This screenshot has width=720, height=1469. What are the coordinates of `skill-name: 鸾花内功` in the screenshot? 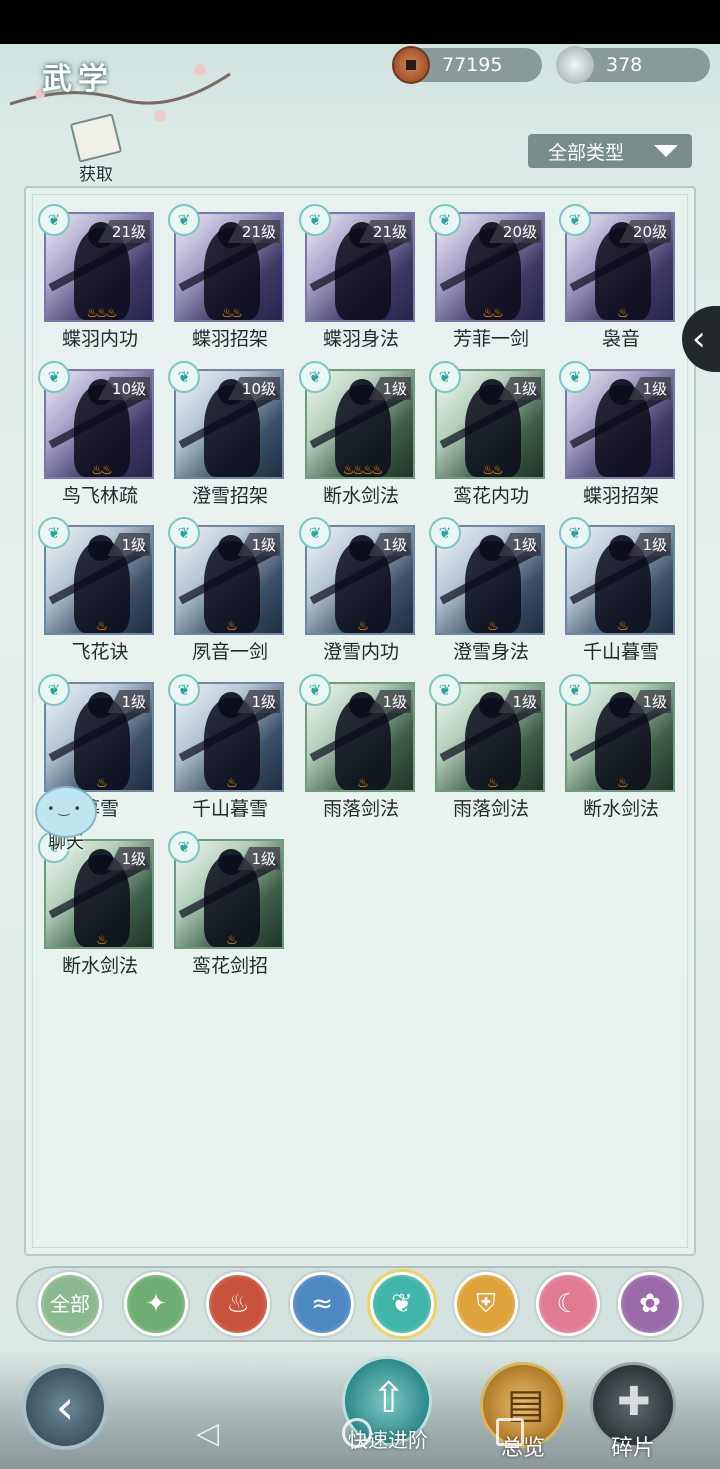 It's located at (490, 496).